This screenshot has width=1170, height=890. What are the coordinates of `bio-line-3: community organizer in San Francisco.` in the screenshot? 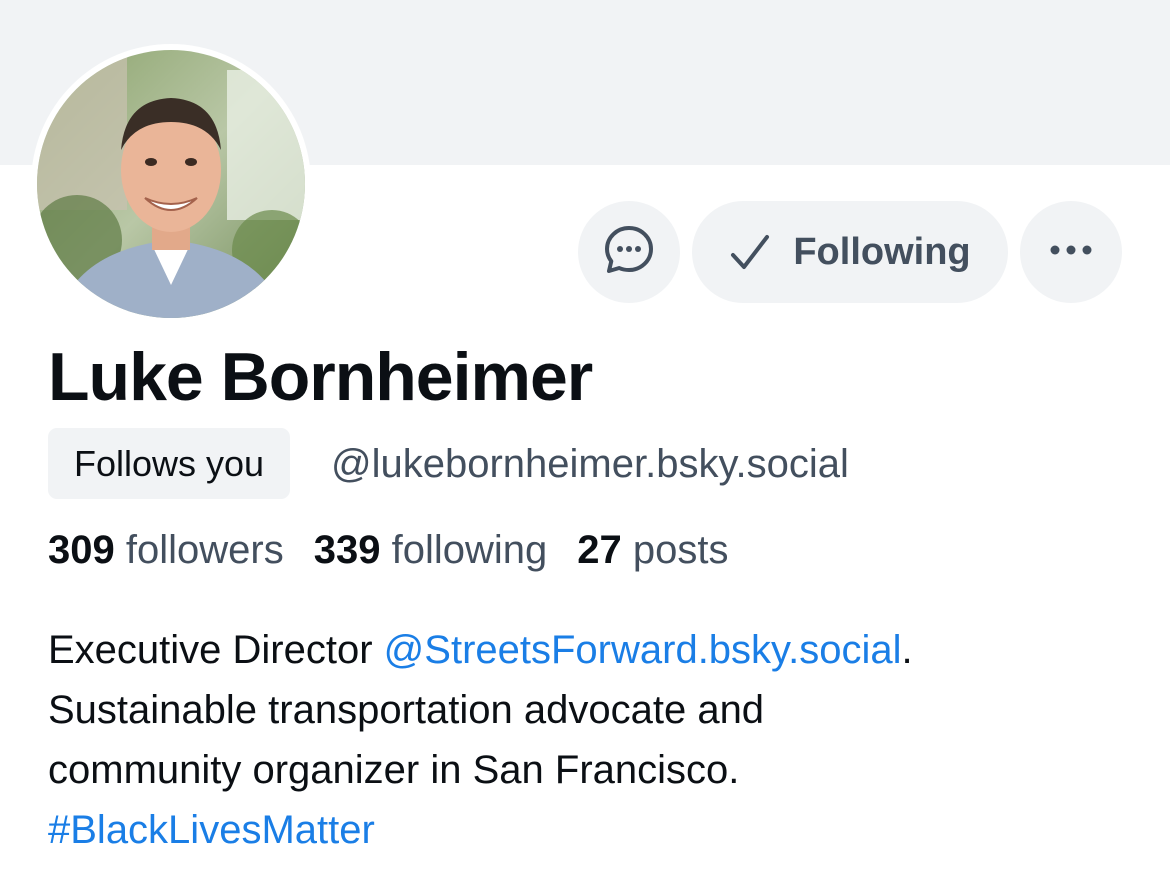 It's located at (394, 770).